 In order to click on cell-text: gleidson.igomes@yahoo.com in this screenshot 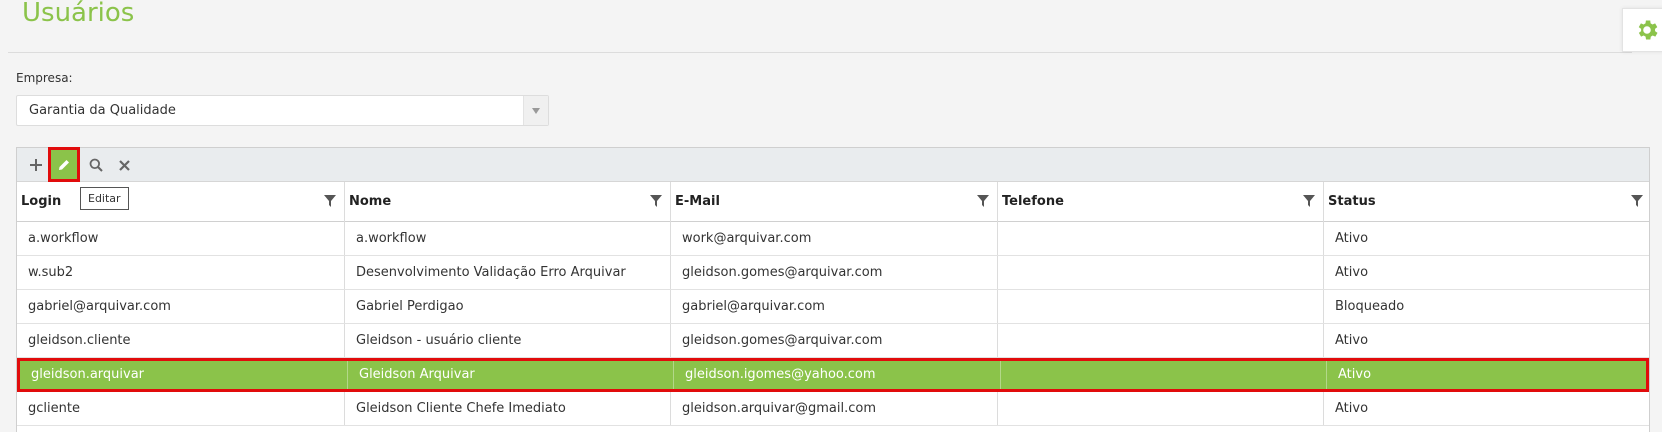, I will do `click(780, 374)`.